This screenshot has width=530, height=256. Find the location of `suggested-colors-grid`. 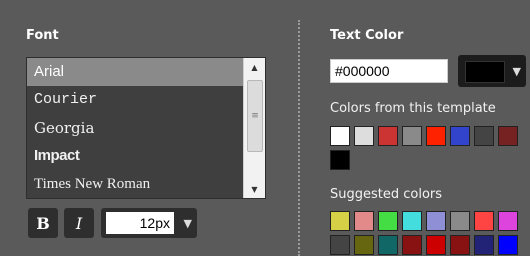

suggested-colors-grid is located at coordinates (424, 233).